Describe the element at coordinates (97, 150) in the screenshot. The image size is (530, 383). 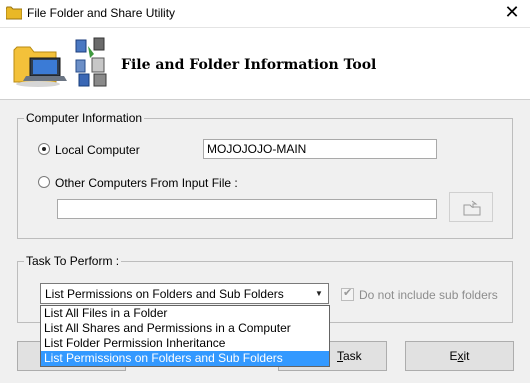
I see `local-computer-label: Local Computer` at that location.